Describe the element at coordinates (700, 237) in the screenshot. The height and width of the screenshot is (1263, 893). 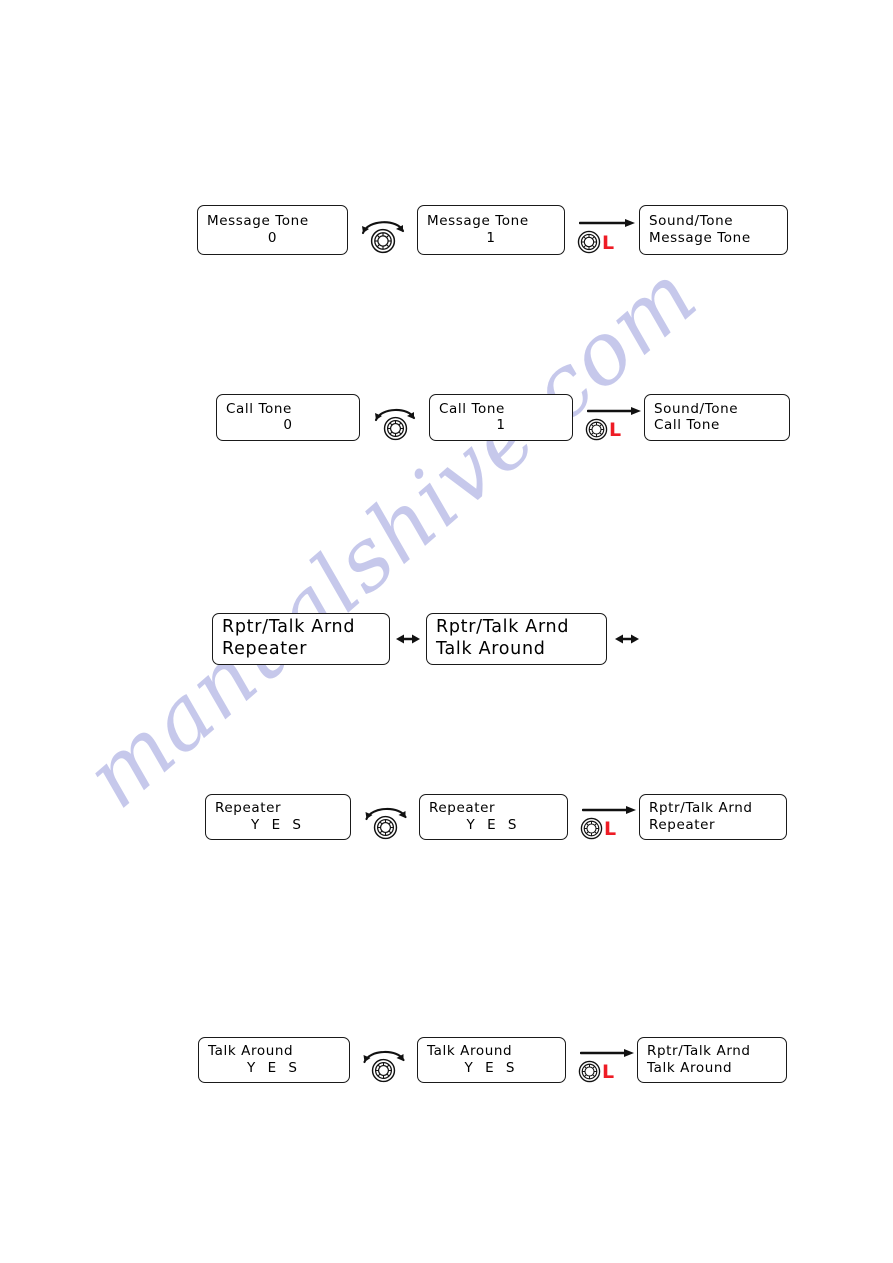
I see `lcd-line-2: Message Tone` at that location.